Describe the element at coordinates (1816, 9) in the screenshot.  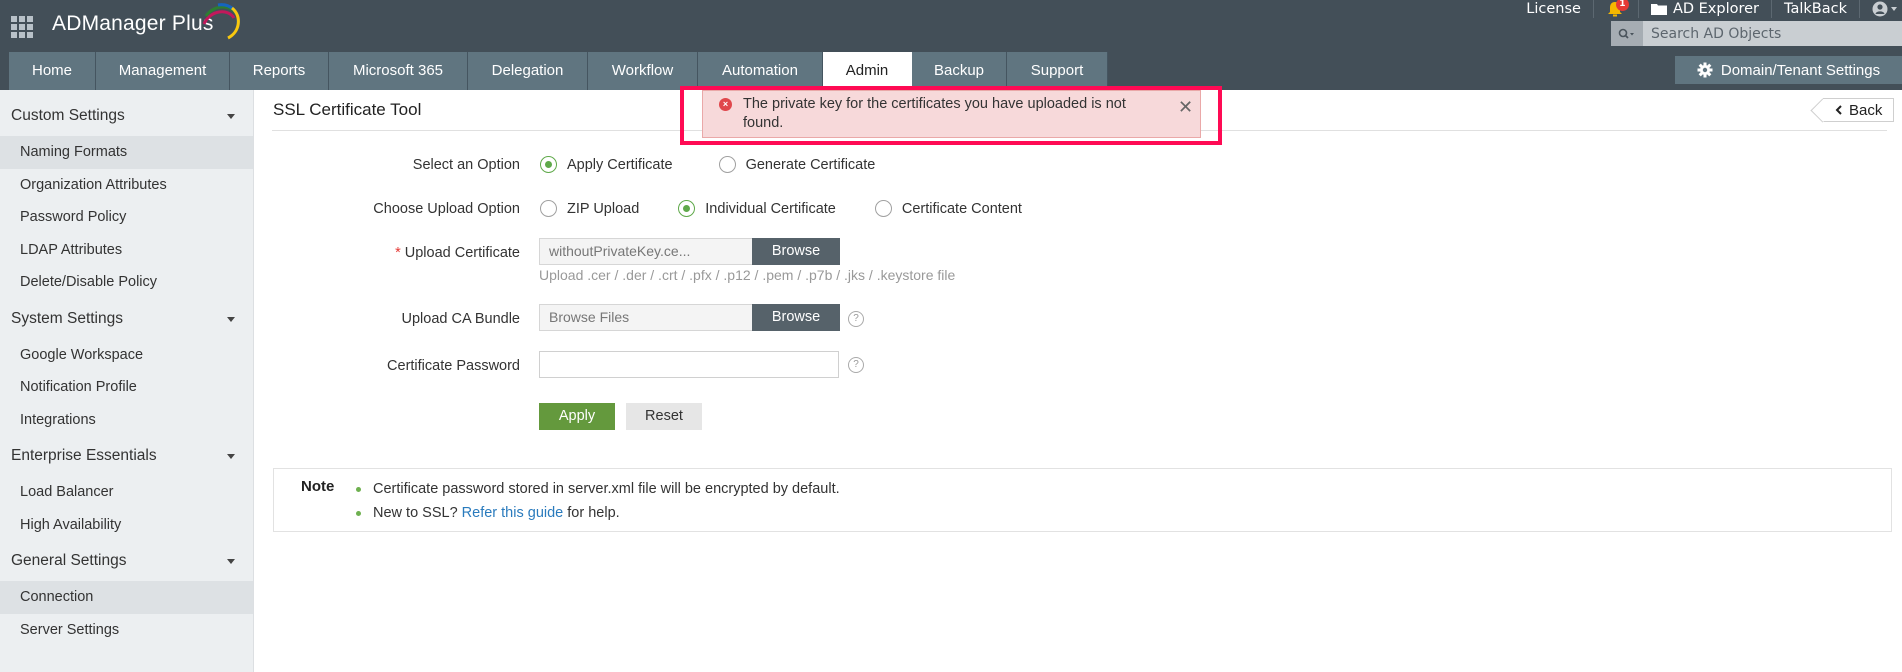
I see `talkback-link: TalkBack` at that location.